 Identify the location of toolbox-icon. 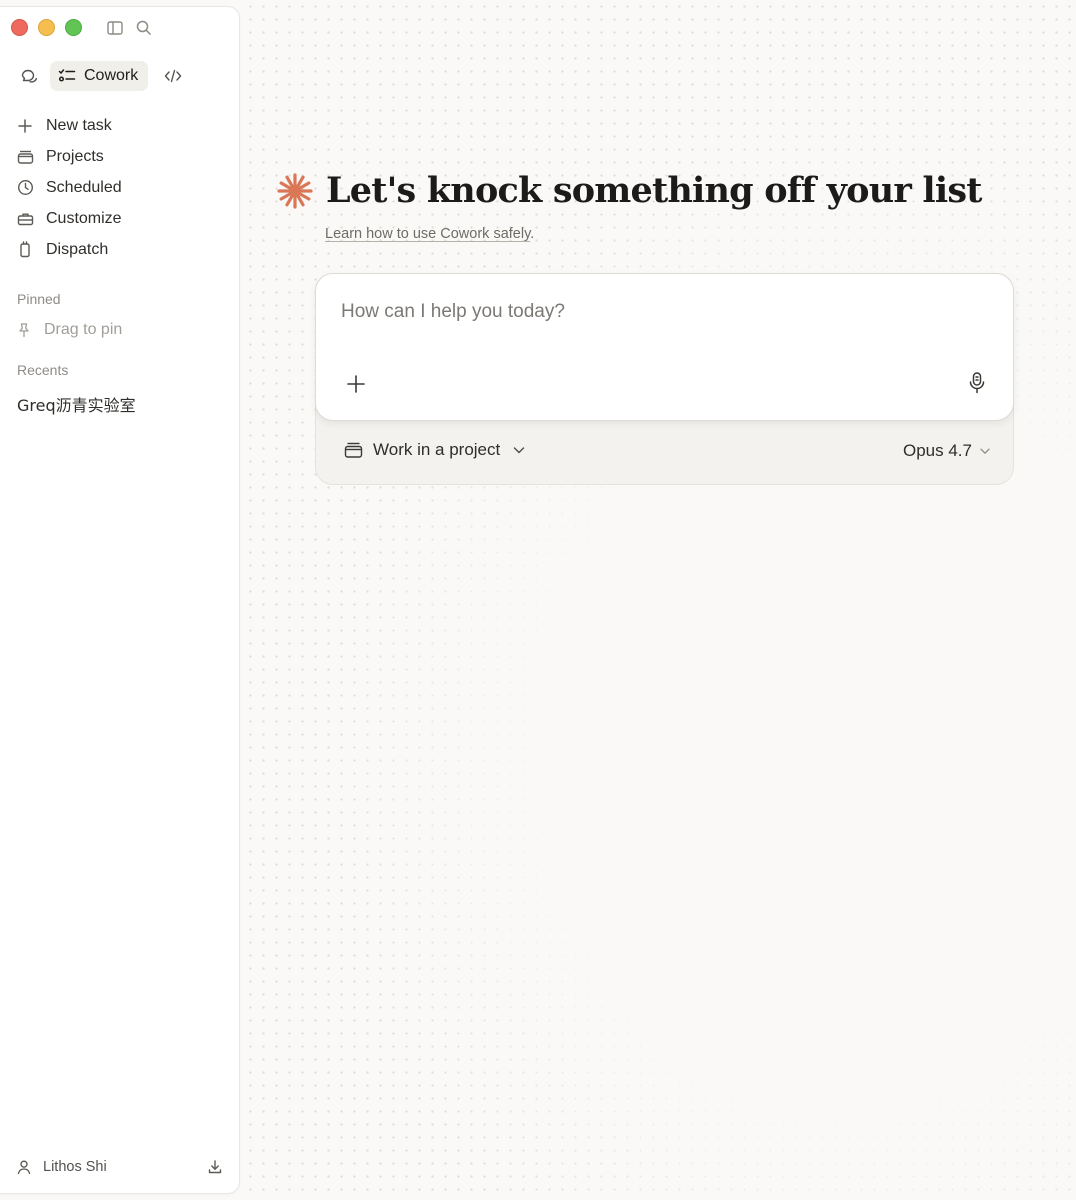
(25, 219).